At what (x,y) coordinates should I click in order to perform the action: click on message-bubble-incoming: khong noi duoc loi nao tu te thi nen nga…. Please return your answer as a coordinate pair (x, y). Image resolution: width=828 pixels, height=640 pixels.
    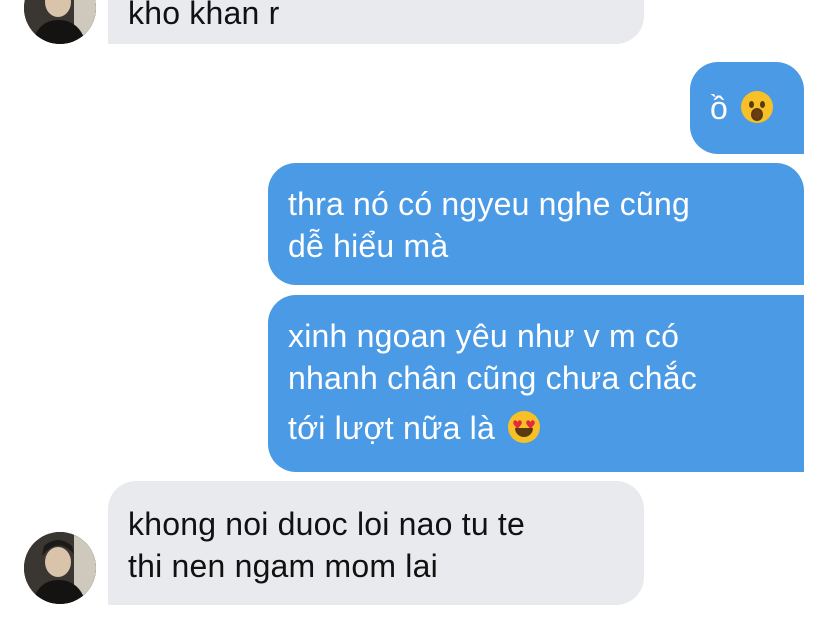
    Looking at the image, I should click on (376, 543).